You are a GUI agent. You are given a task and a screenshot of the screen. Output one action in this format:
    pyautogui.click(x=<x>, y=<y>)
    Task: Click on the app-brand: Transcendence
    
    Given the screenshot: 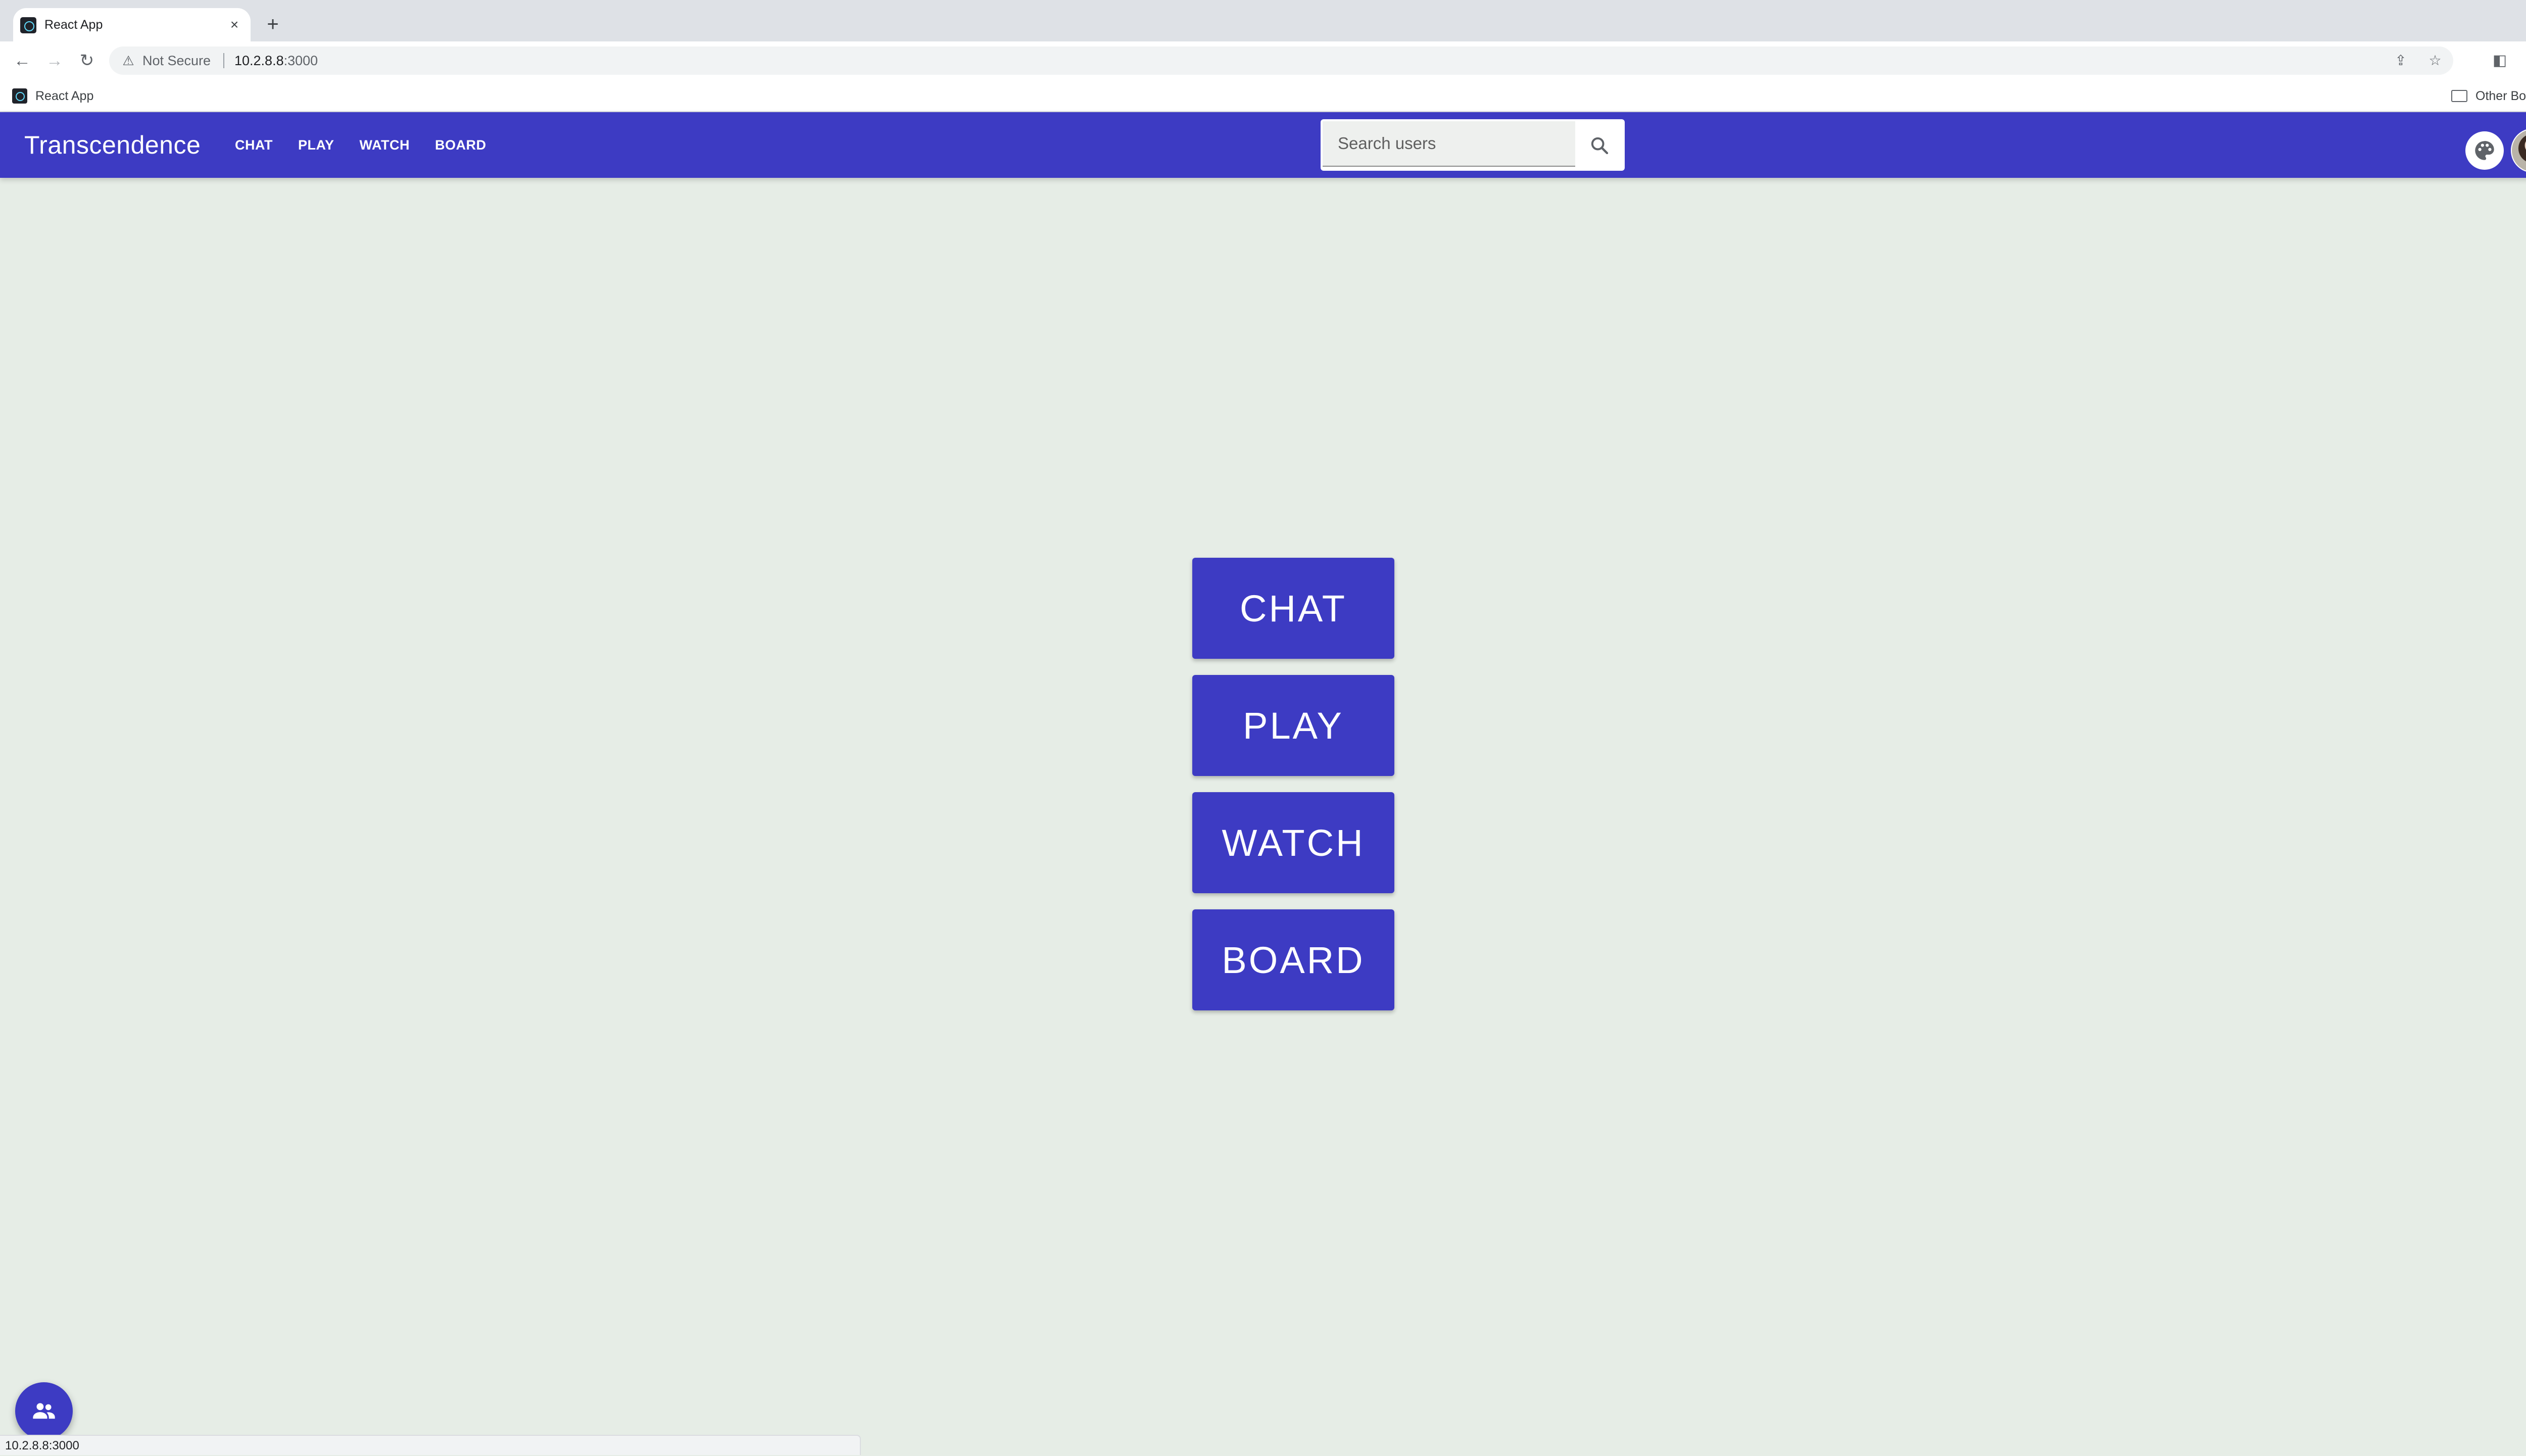 What is the action you would take?
    pyautogui.click(x=112, y=145)
    